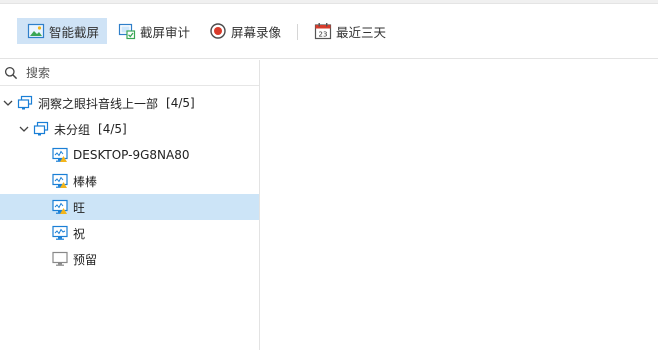  I want to click on tree-root-count: [4/5], so click(180, 103).